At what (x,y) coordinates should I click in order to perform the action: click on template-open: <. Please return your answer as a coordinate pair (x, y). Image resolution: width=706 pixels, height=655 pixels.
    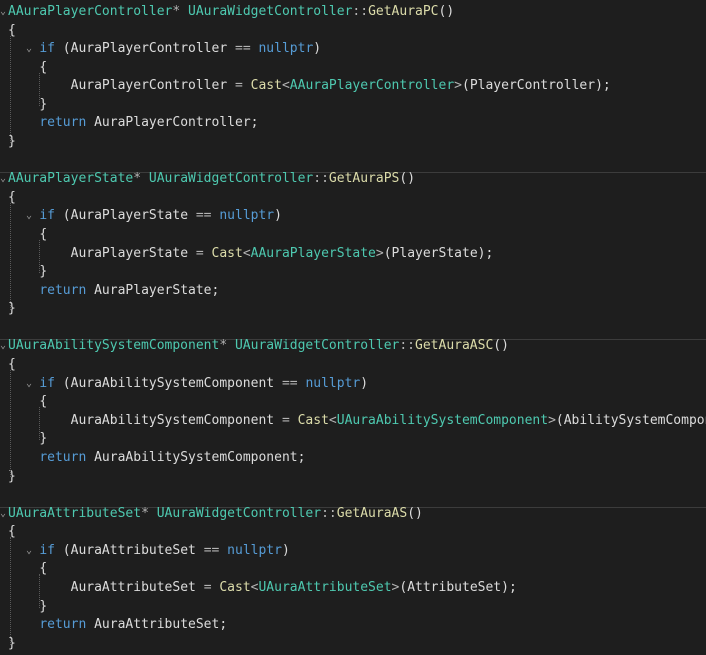
    Looking at the image, I should click on (285, 86).